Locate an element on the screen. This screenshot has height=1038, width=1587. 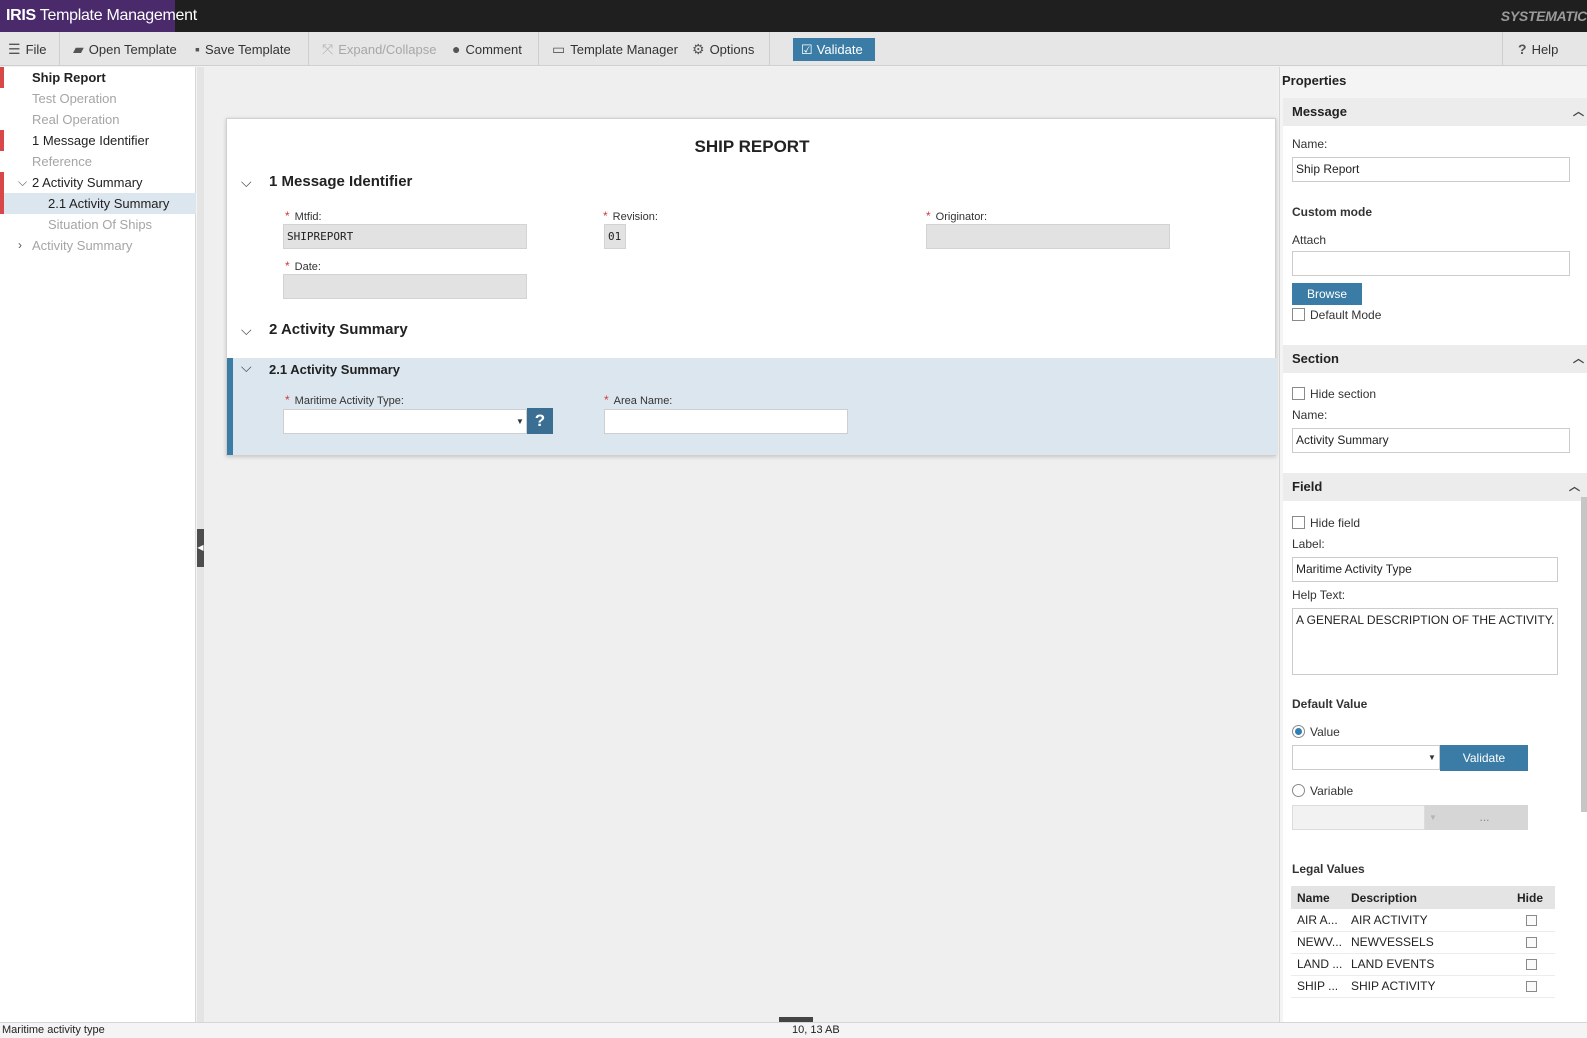
originator-label: * Originator: is located at coordinates (956, 216).